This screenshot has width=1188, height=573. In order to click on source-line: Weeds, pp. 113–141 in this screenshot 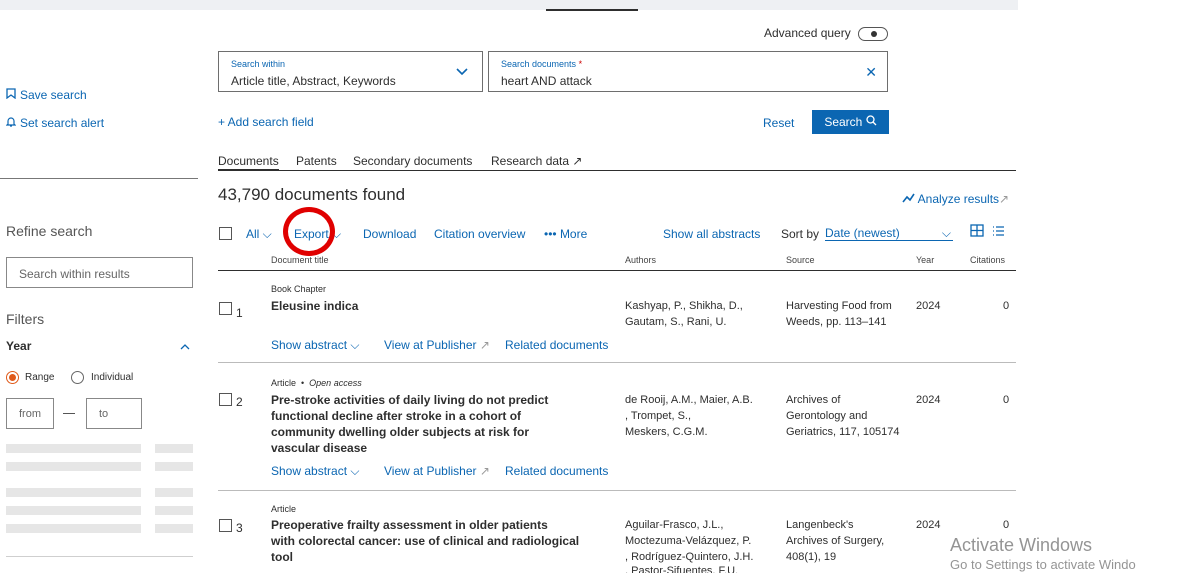, I will do `click(836, 322)`.